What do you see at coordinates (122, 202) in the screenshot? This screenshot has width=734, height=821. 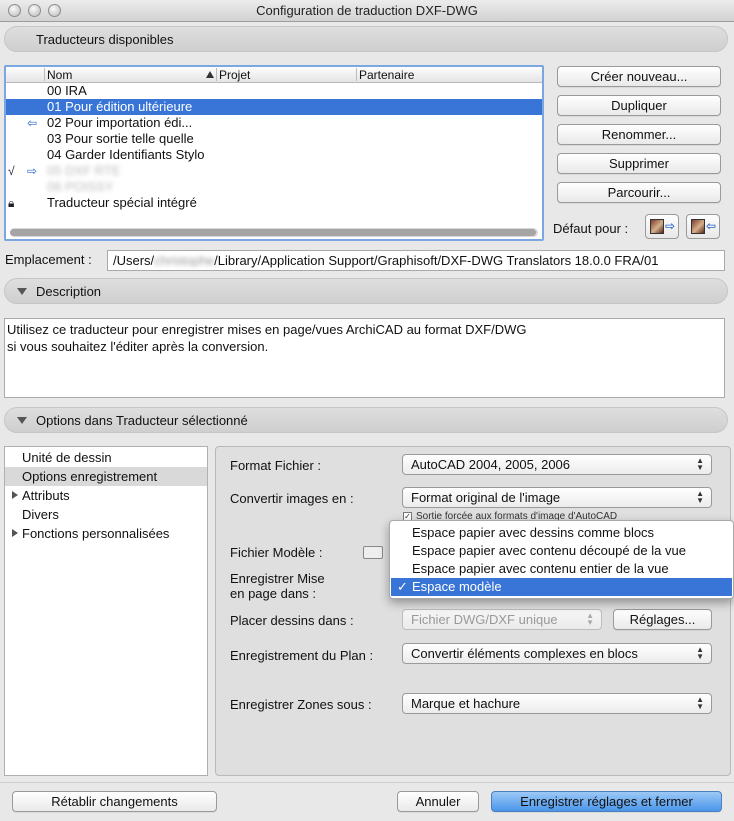 I see `list-row-label: Traducteur spécial intégré` at bounding box center [122, 202].